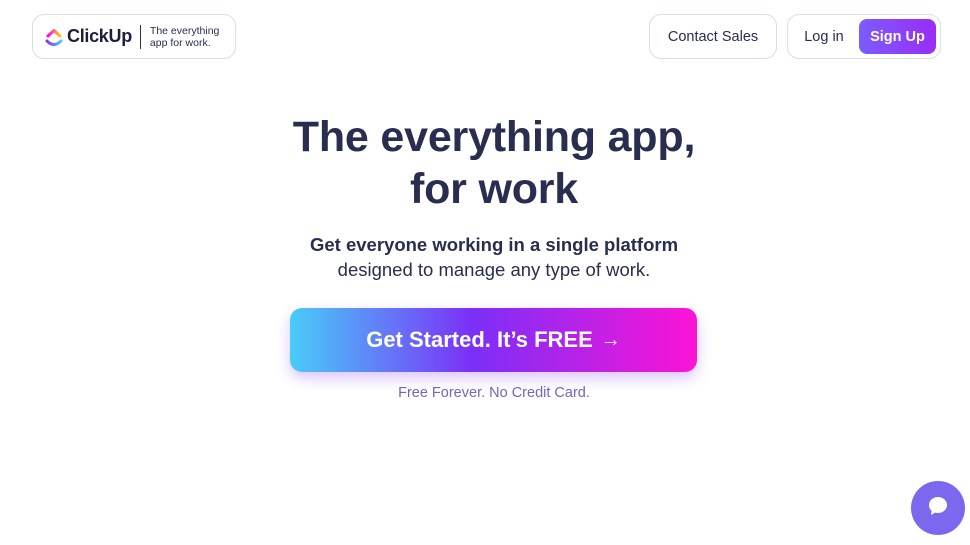  I want to click on get-started-label: Get Started. It’s FREE, so click(479, 339).